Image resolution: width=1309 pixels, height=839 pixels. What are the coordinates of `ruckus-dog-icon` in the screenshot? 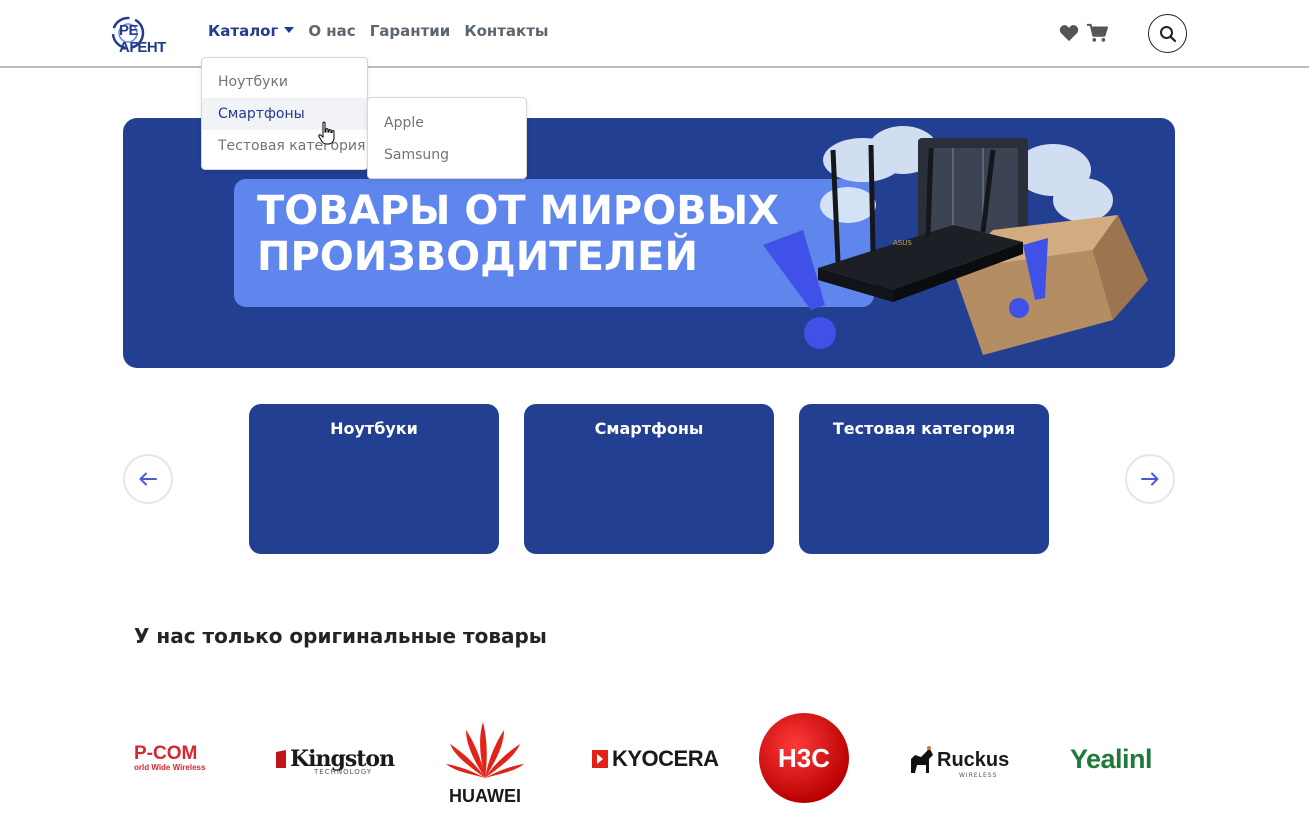 It's located at (922, 759).